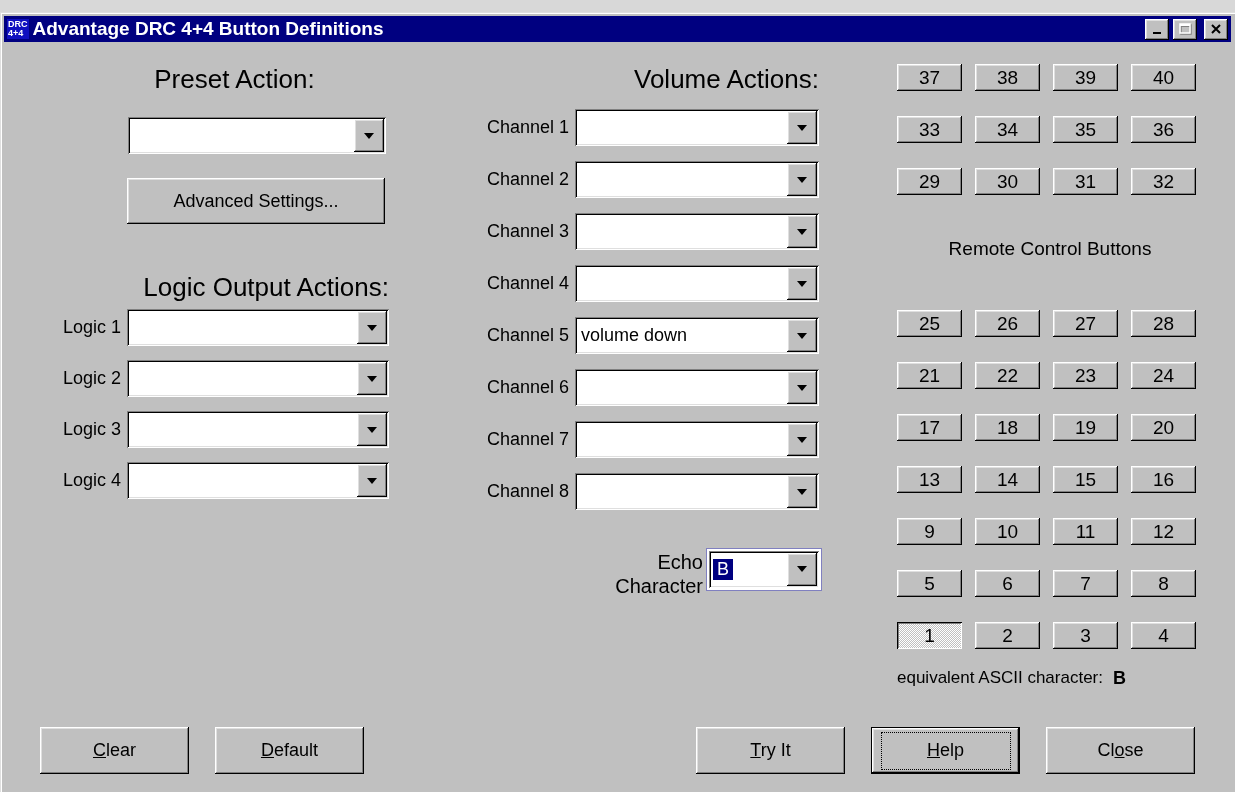 Image resolution: width=1235 pixels, height=792 pixels. What do you see at coordinates (1163, 479) in the screenshot?
I see `remote-button: 16` at bounding box center [1163, 479].